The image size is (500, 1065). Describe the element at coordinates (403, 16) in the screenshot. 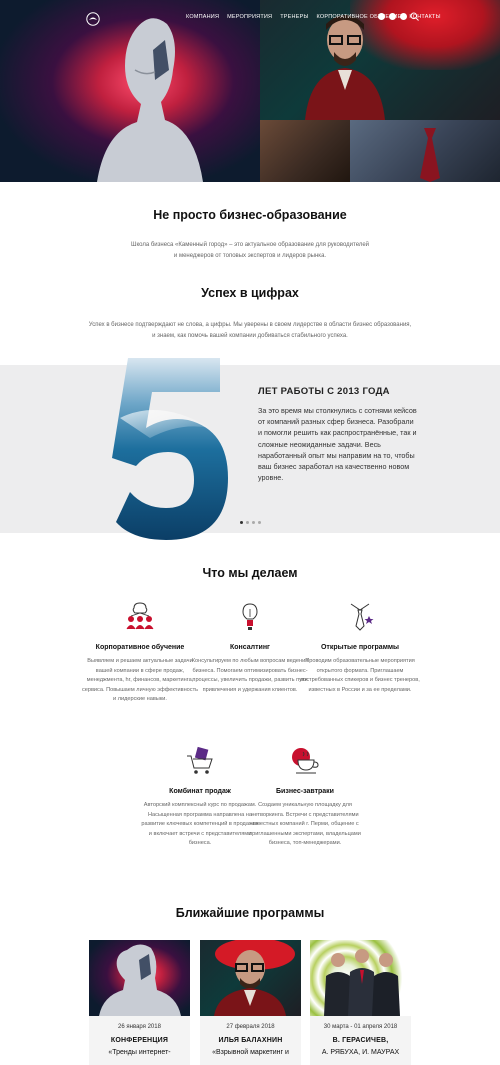

I see `instagram-icon` at that location.